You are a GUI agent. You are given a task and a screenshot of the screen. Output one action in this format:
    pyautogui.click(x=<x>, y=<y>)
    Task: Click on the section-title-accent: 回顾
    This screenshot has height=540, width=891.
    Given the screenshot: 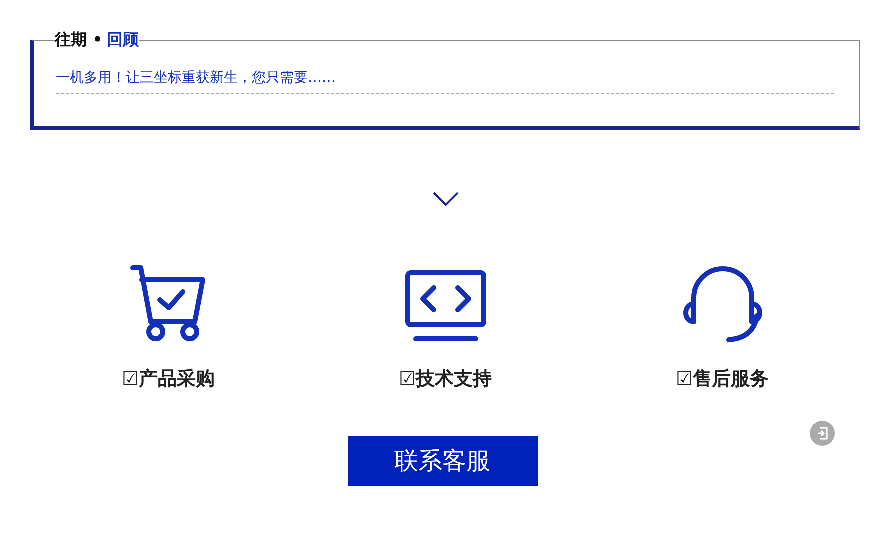 What is the action you would take?
    pyautogui.click(x=122, y=40)
    